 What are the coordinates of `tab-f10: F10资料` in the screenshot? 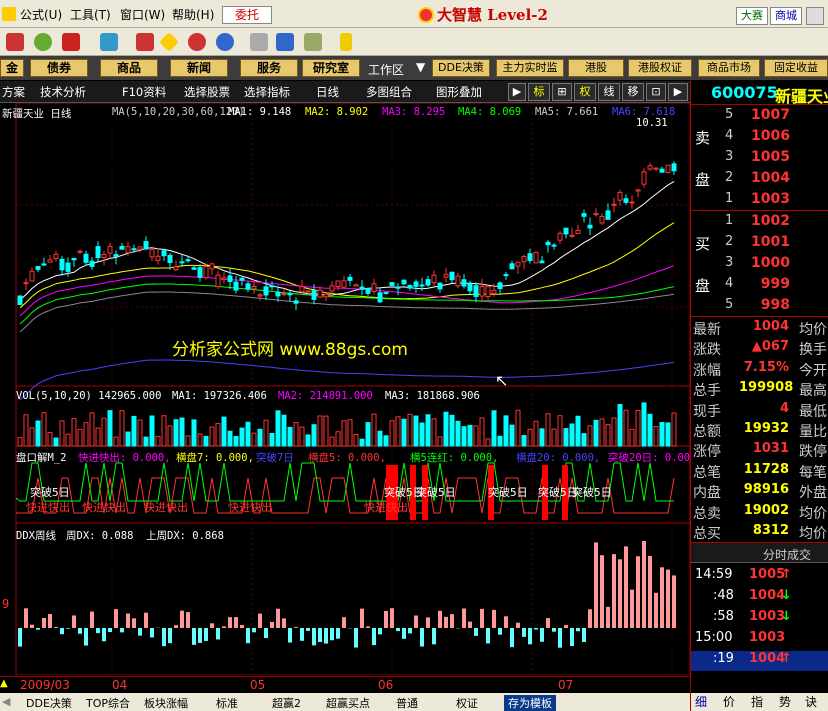 It's located at (144, 92).